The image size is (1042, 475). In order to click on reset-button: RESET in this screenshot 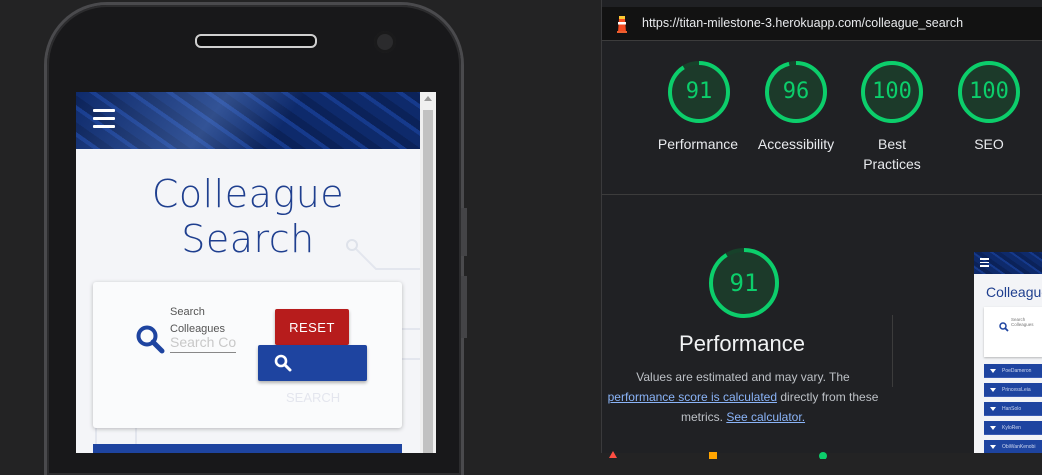, I will do `click(312, 327)`.